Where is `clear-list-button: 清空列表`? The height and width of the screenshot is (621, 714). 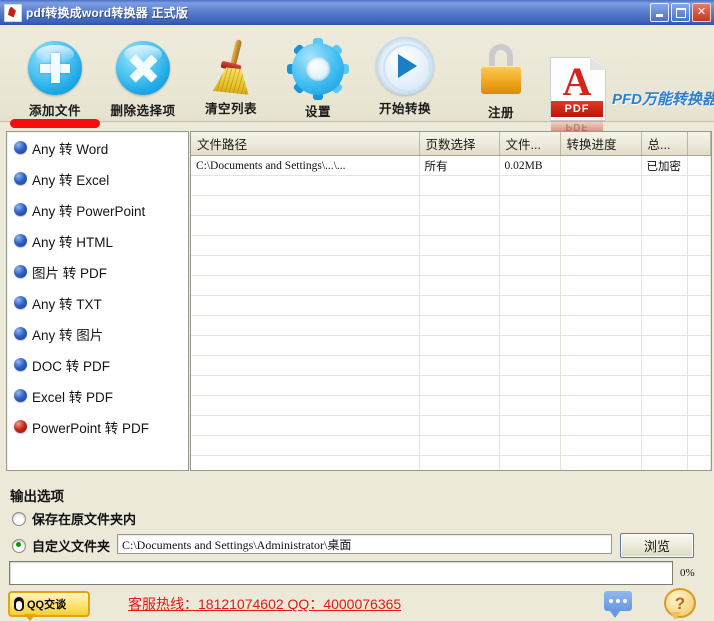 clear-list-button: 清空列表 is located at coordinates (231, 76).